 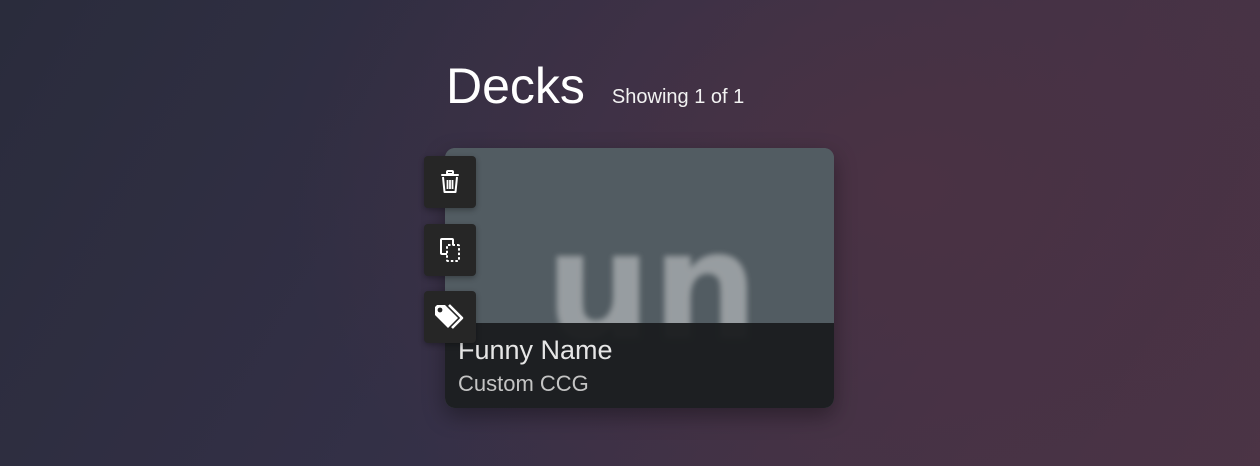 What do you see at coordinates (523, 383) in the screenshot?
I see `deck-type: Custom CCG` at bounding box center [523, 383].